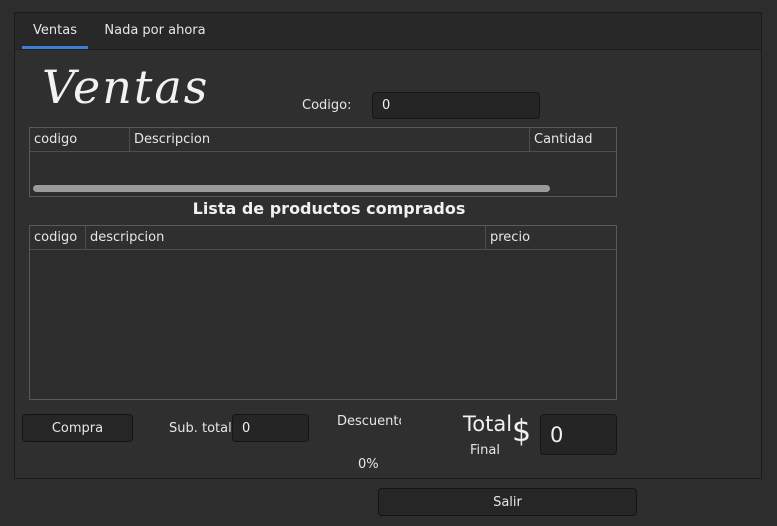 This screenshot has width=777, height=526. Describe the element at coordinates (507, 502) in the screenshot. I see `salir-button: Salir` at that location.